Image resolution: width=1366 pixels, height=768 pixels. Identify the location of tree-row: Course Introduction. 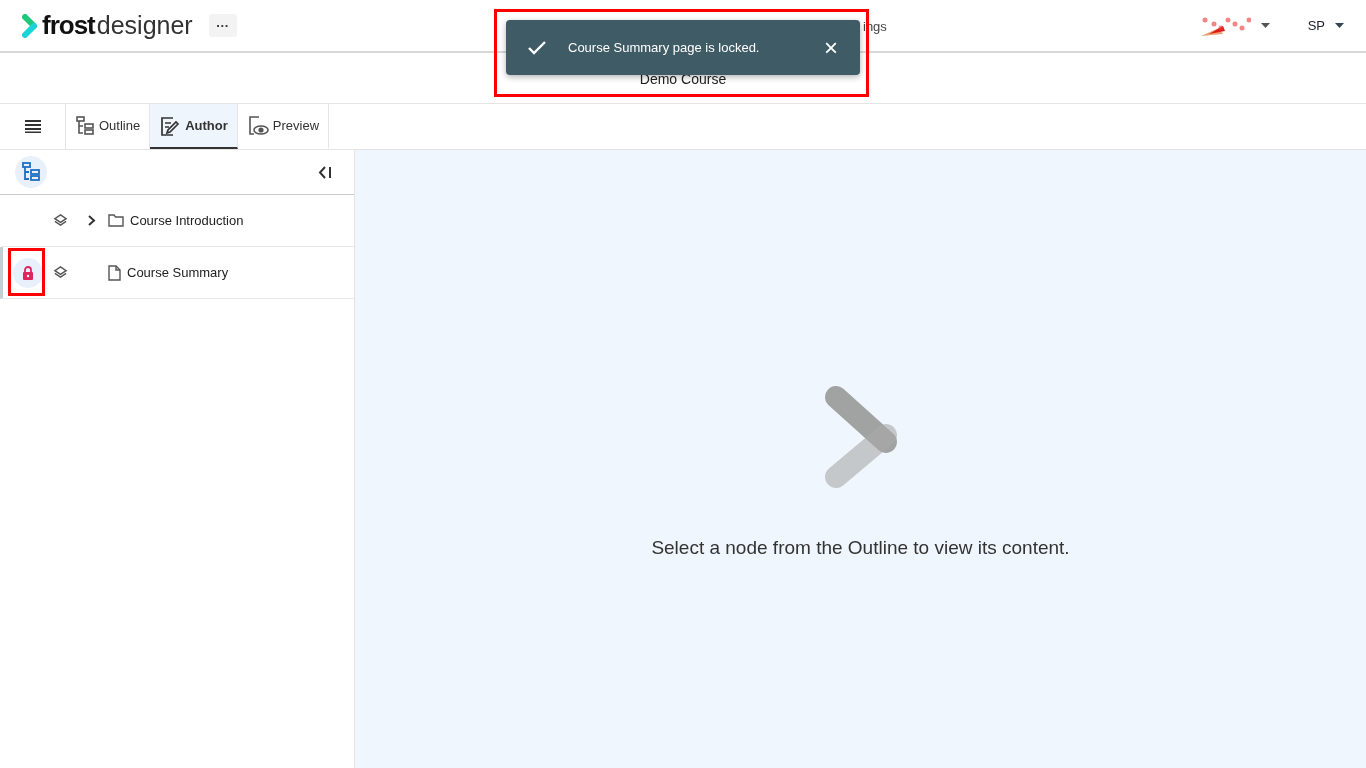
(177, 221).